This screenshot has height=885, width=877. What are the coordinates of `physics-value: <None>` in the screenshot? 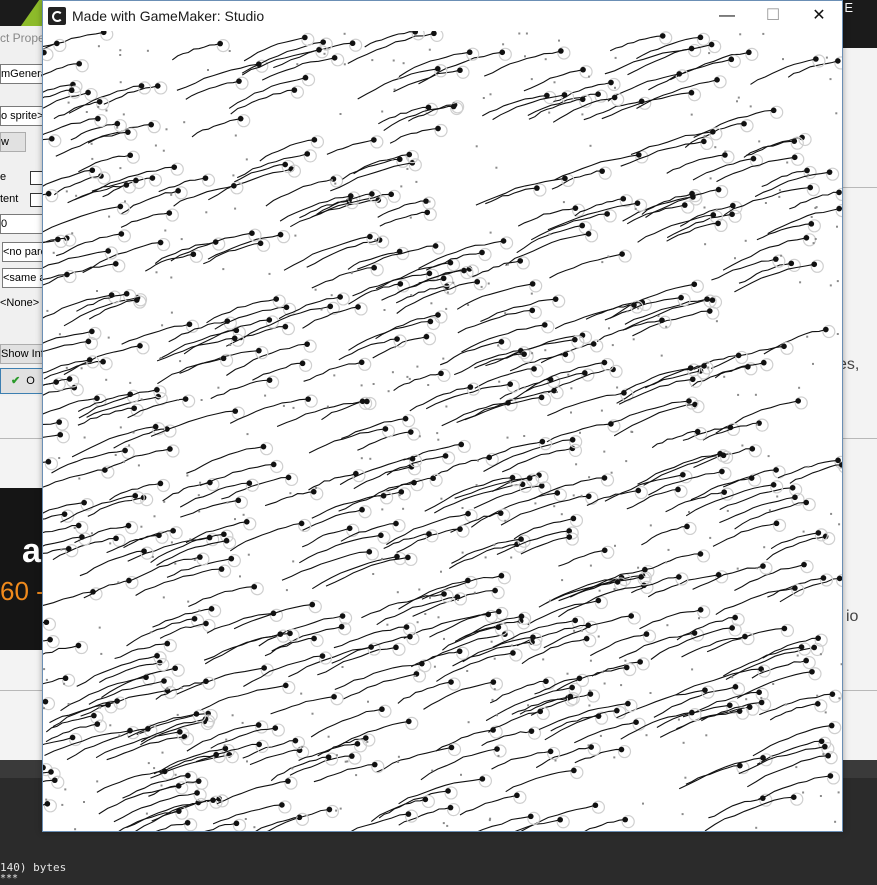 It's located at (20, 303).